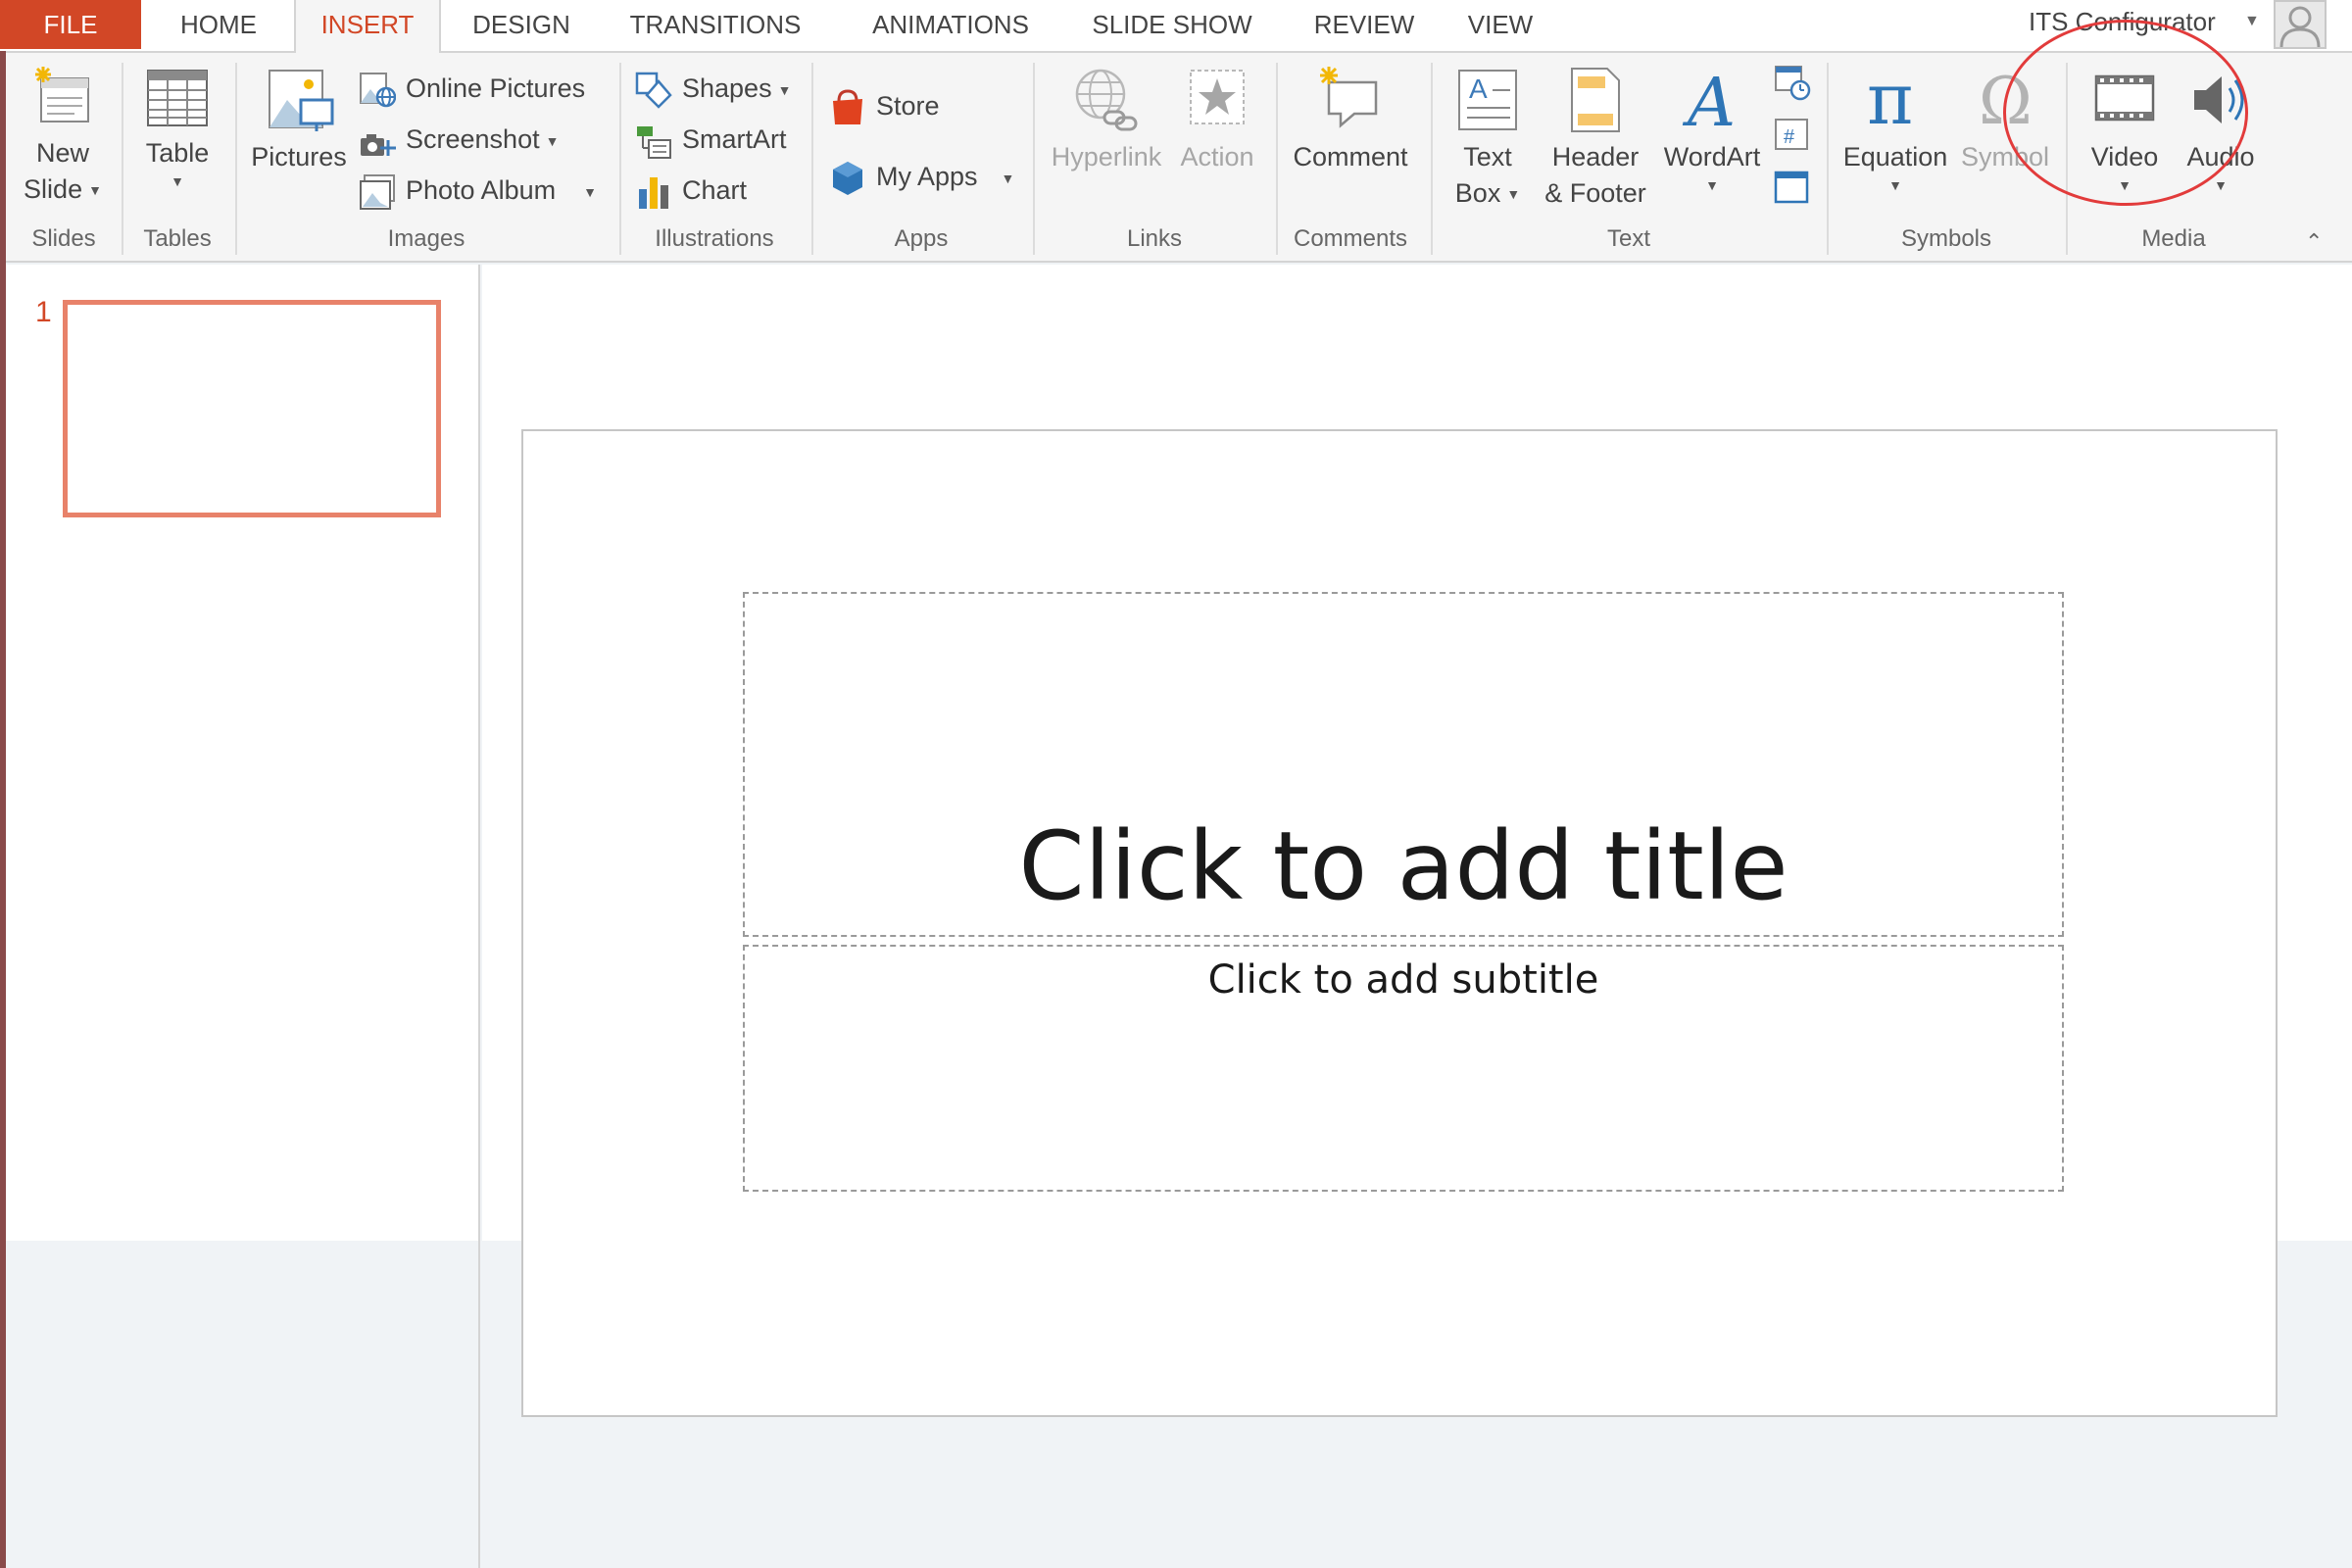  Describe the element at coordinates (714, 238) in the screenshot. I see `group-label-illustrations: Illustrations` at that location.